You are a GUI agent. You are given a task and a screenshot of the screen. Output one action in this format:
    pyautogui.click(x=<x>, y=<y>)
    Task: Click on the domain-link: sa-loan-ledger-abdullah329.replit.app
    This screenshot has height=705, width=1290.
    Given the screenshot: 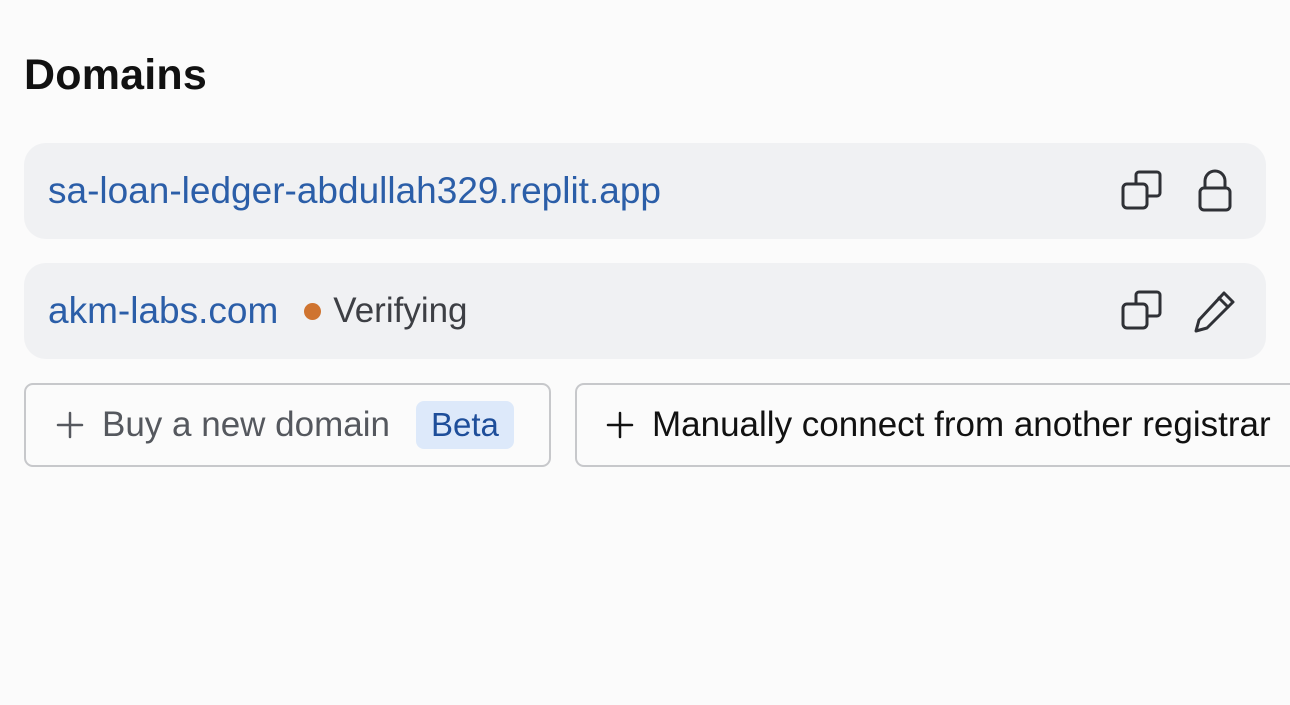 What is the action you would take?
    pyautogui.click(x=354, y=191)
    